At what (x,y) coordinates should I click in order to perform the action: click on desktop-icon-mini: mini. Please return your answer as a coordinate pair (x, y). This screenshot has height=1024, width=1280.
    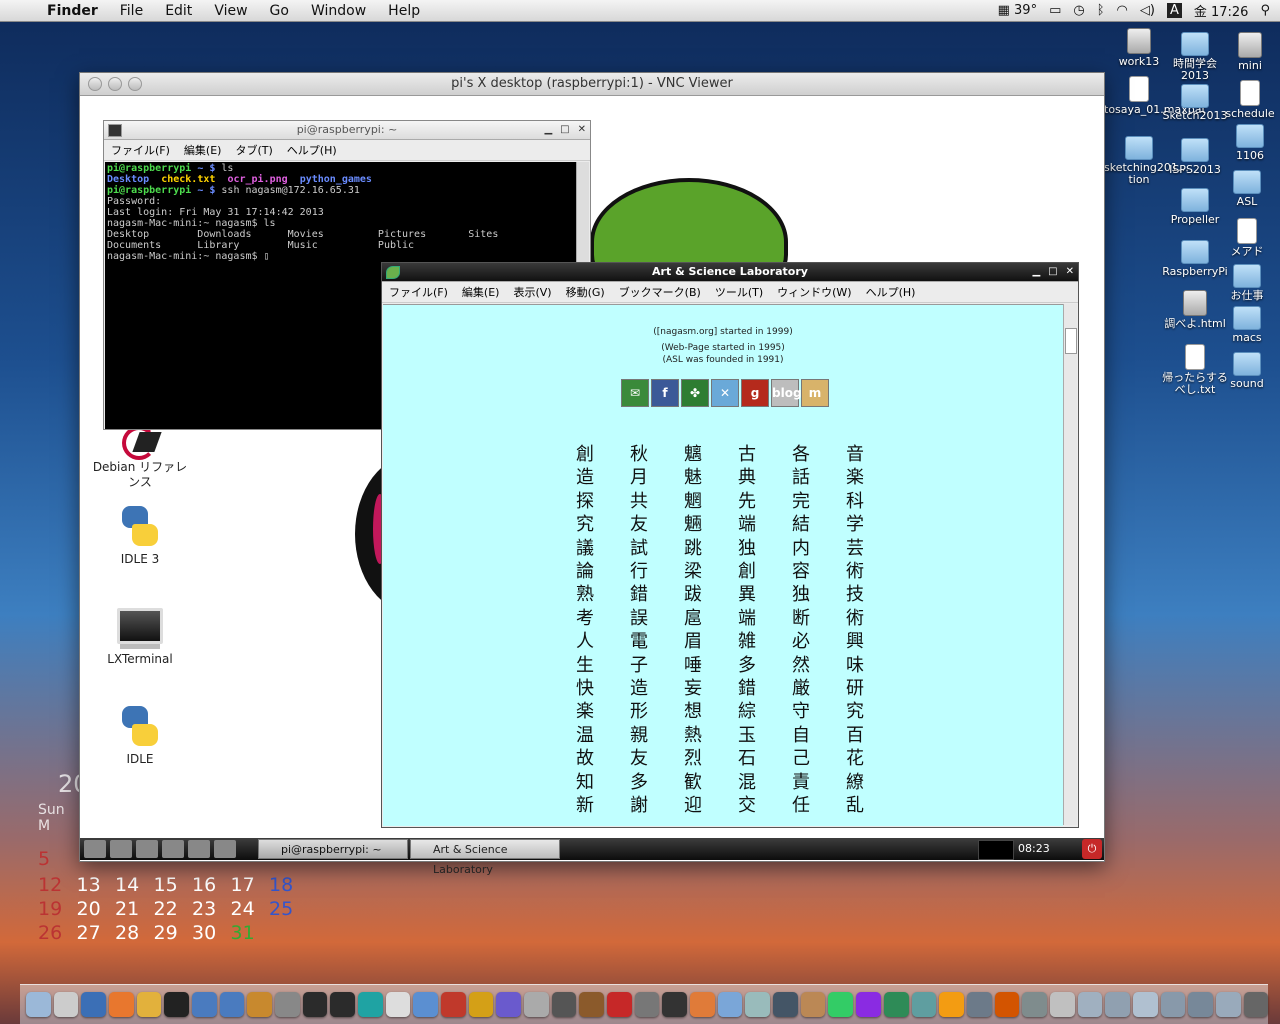
    Looking at the image, I should click on (1247, 52).